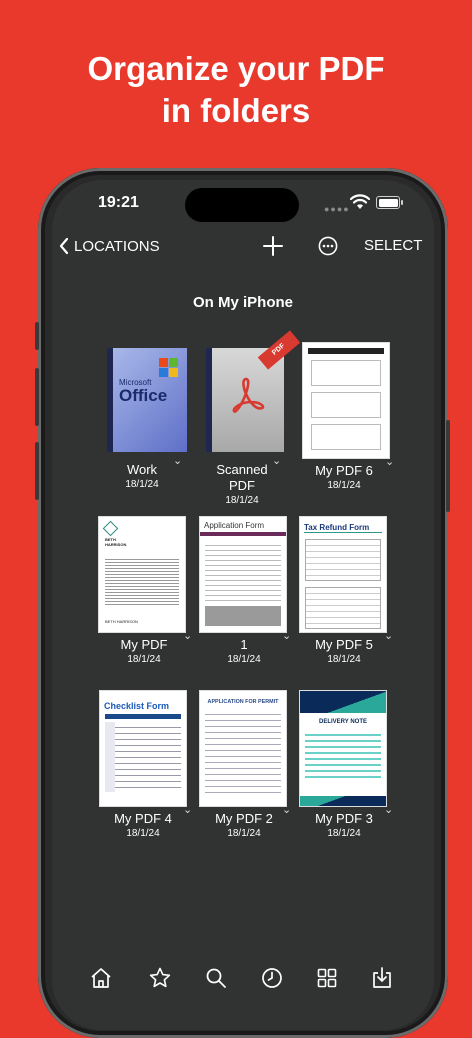  I want to click on cv-name: BETH HARRISON, so click(116, 542).